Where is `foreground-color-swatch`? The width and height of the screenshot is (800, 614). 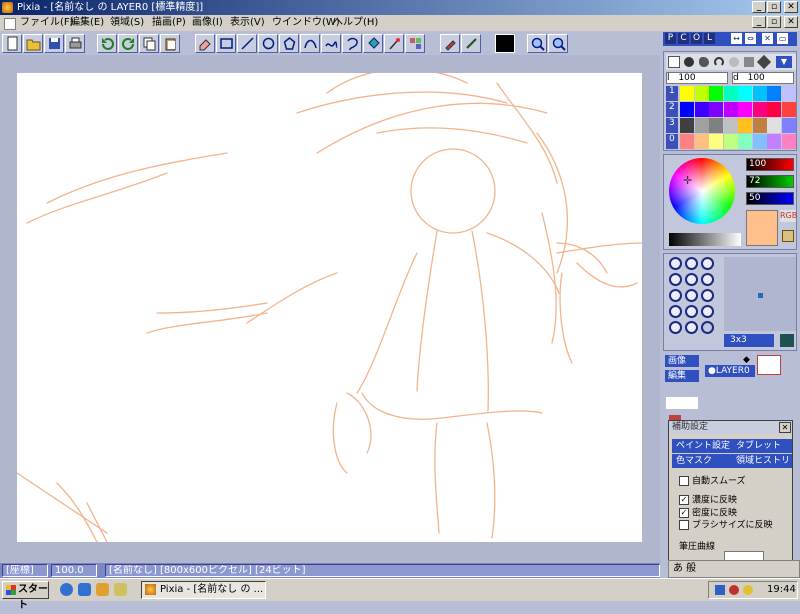 foreground-color-swatch is located at coordinates (505, 43).